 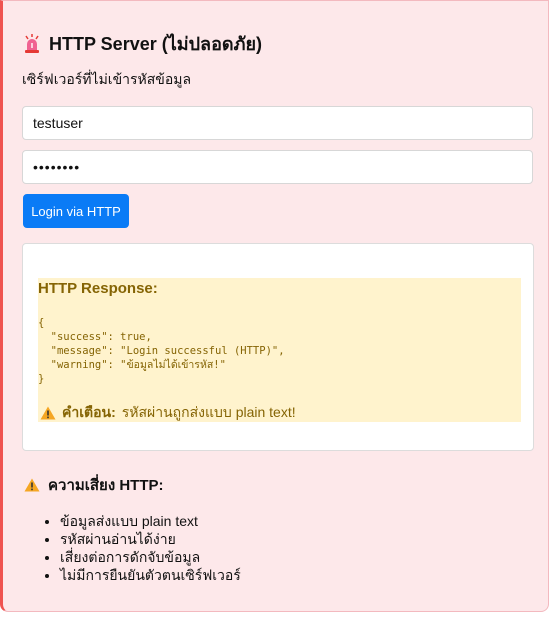 I want to click on response-title: HTTP Response:, so click(x=98, y=288).